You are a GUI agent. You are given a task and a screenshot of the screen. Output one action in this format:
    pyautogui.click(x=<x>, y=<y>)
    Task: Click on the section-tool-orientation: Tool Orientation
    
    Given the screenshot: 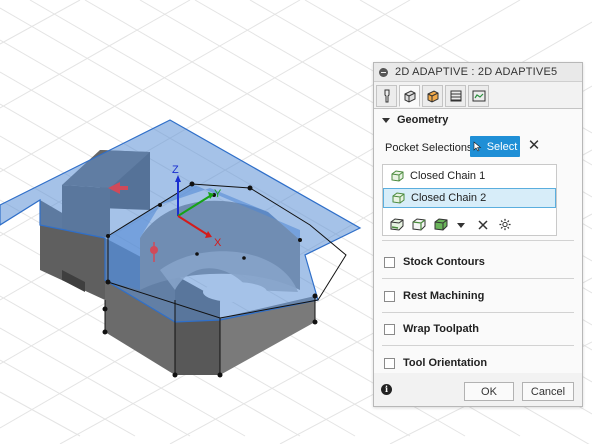 What is the action you would take?
    pyautogui.click(x=478, y=363)
    